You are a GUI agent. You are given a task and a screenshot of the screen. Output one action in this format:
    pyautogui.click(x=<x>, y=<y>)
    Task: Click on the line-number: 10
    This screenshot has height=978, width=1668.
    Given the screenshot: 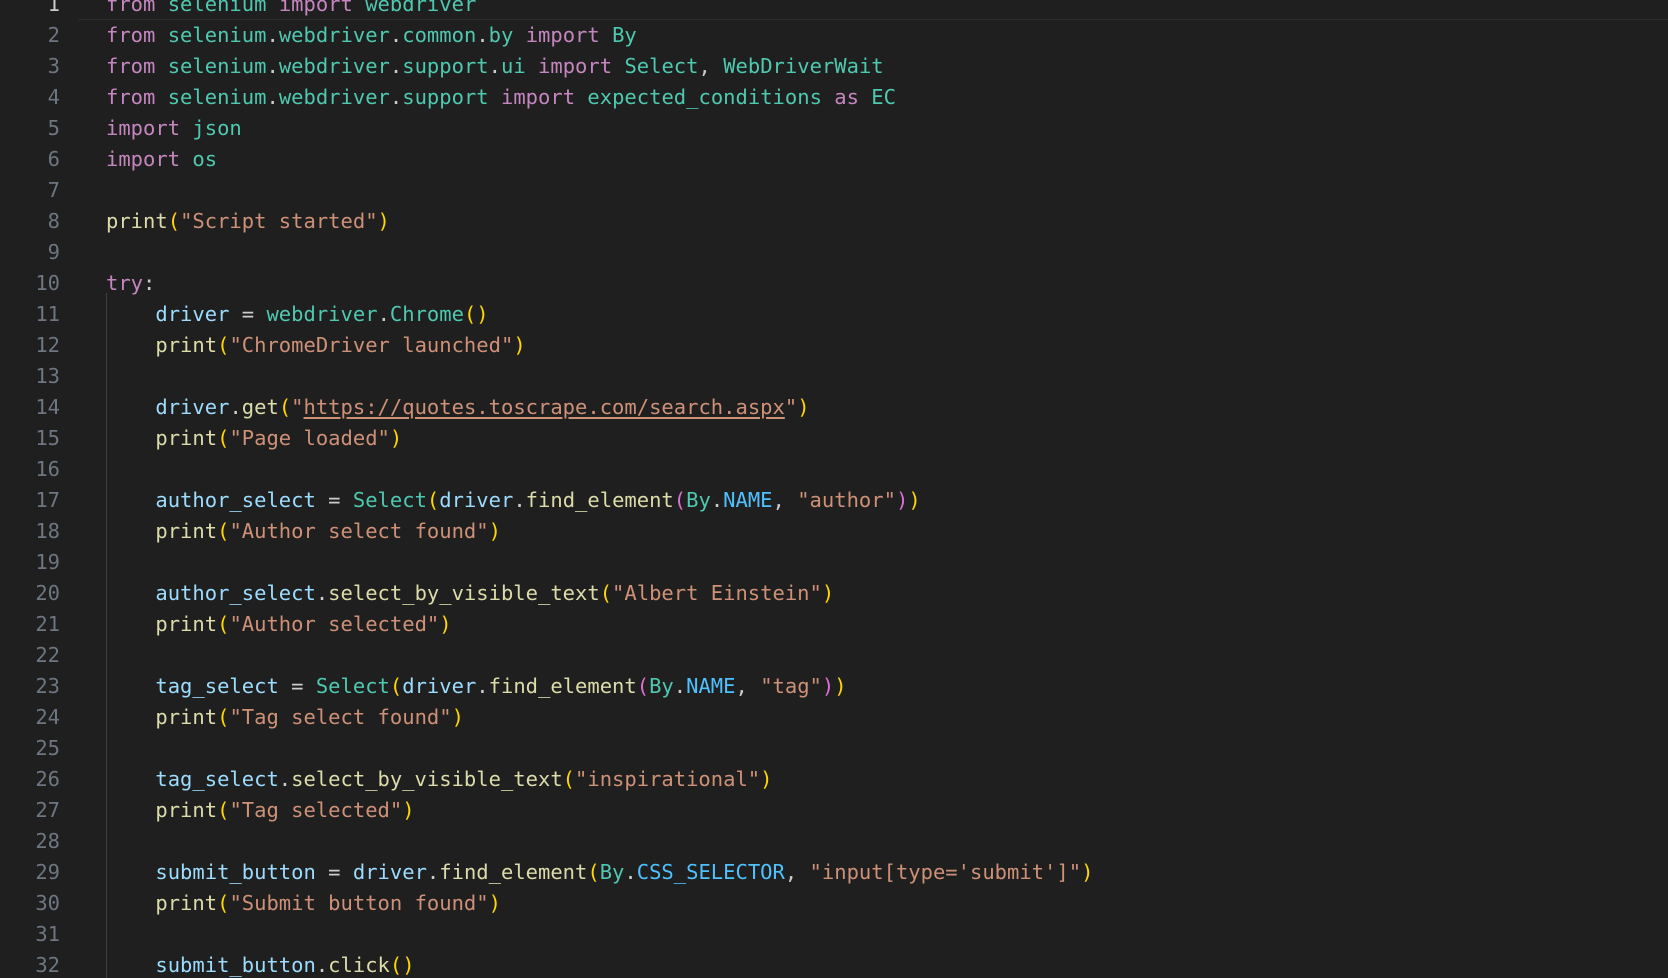 What is the action you would take?
    pyautogui.click(x=47, y=283)
    